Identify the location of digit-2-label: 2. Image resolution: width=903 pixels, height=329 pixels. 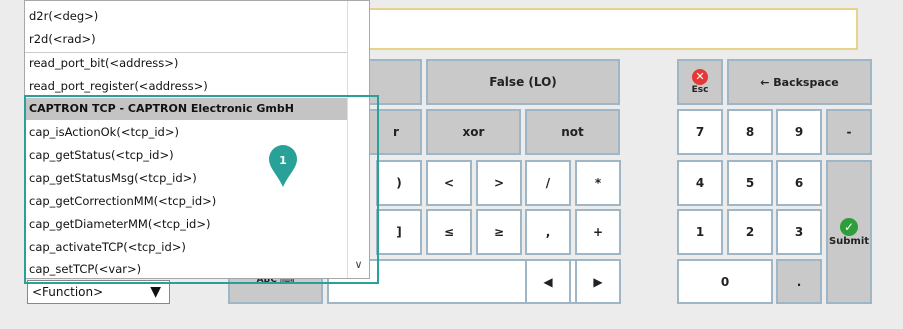
(750, 232).